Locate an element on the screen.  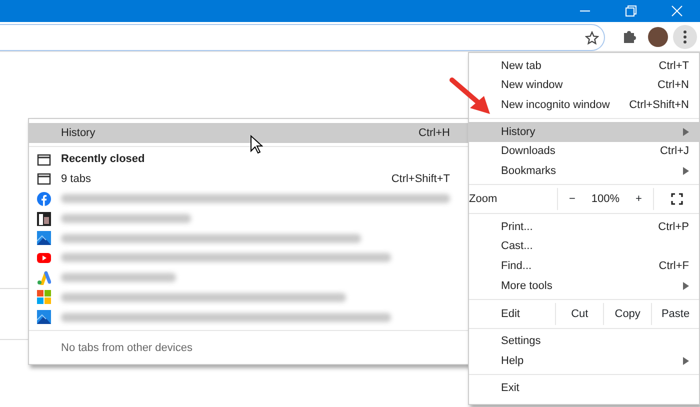
menu-item: Help is located at coordinates (584, 362).